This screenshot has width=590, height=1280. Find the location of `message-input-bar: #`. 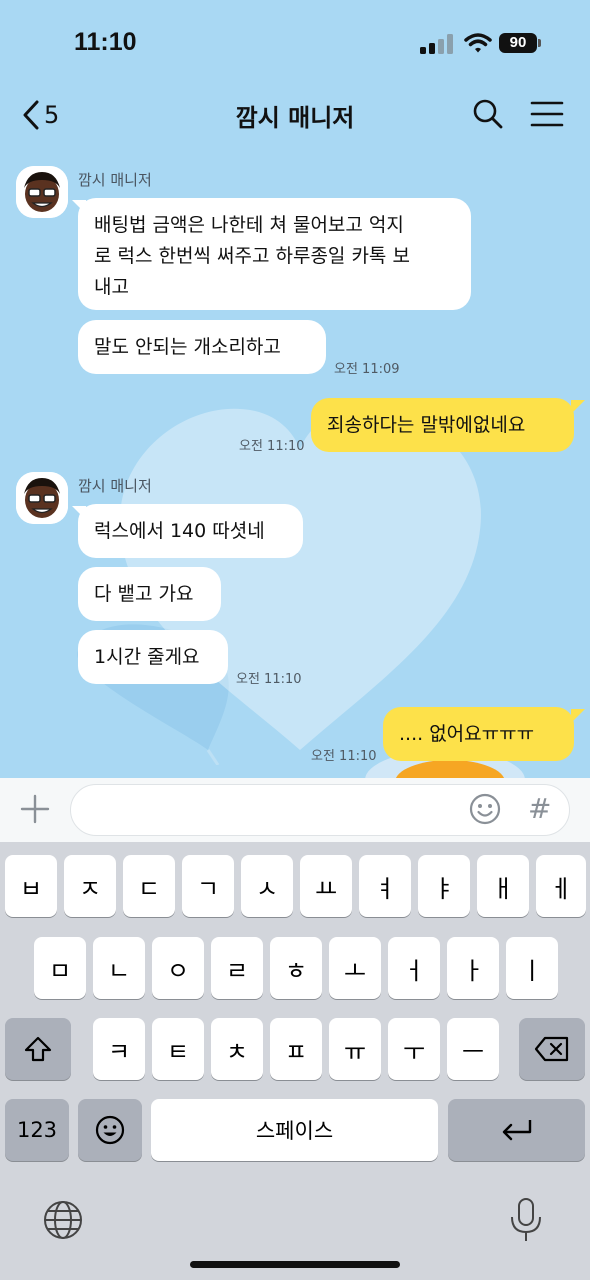

message-input-bar: # is located at coordinates (295, 810).